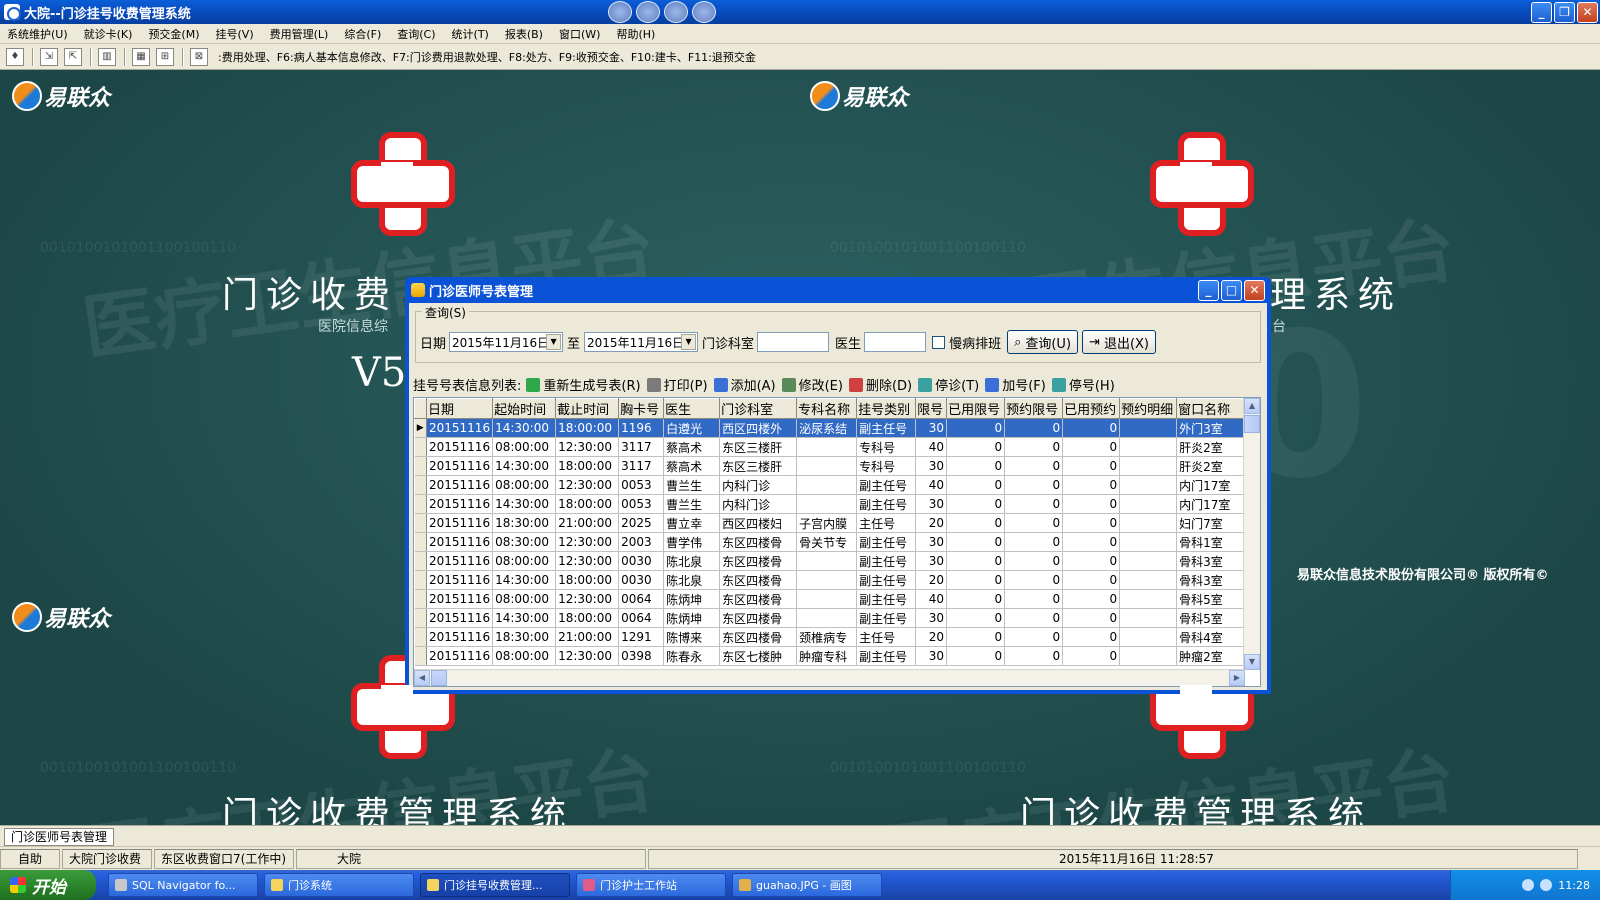  Describe the element at coordinates (758, 466) in the screenshot. I see `table-cell: 东区三楼肝` at that location.